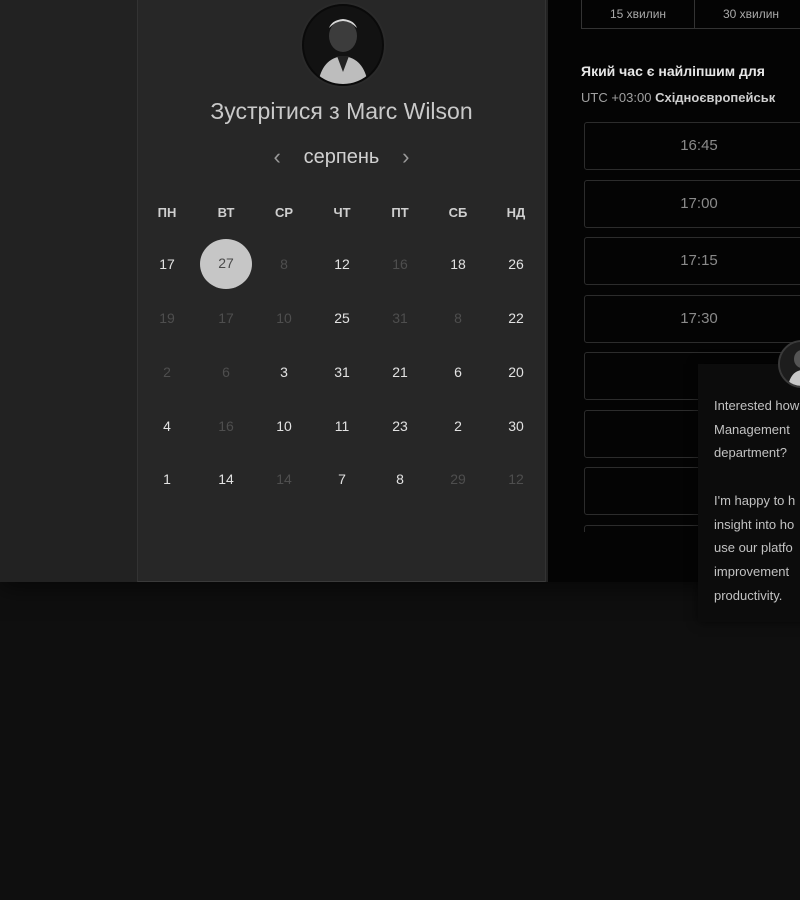 The image size is (800, 900). What do you see at coordinates (458, 212) in the screenshot?
I see `weekday-label: СБ` at bounding box center [458, 212].